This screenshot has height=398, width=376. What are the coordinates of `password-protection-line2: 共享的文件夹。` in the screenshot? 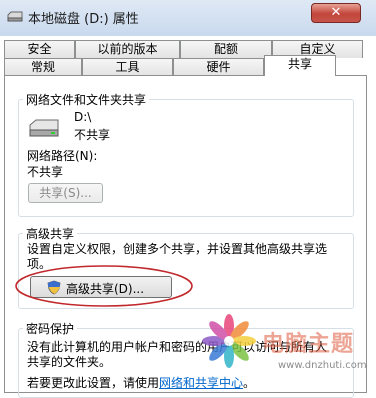 It's located at (69, 362).